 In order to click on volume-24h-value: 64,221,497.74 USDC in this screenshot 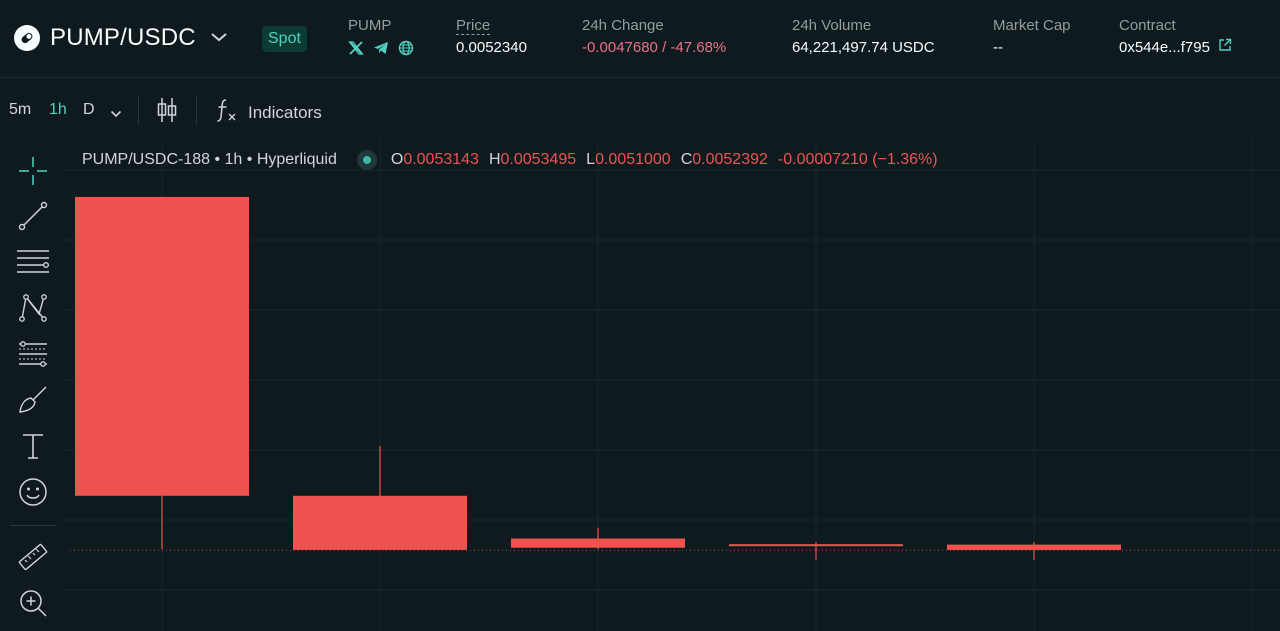, I will do `click(863, 47)`.